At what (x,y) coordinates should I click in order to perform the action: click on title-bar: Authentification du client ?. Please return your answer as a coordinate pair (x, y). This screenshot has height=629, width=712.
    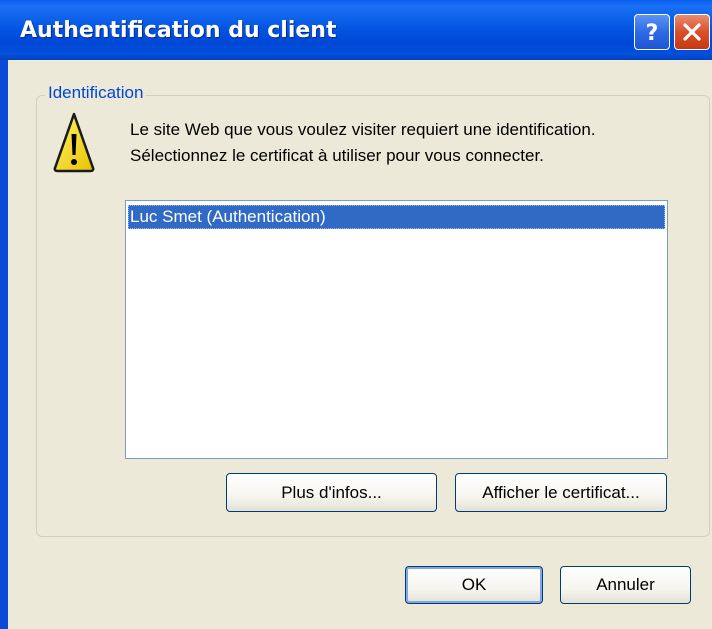
    Looking at the image, I should click on (356, 30).